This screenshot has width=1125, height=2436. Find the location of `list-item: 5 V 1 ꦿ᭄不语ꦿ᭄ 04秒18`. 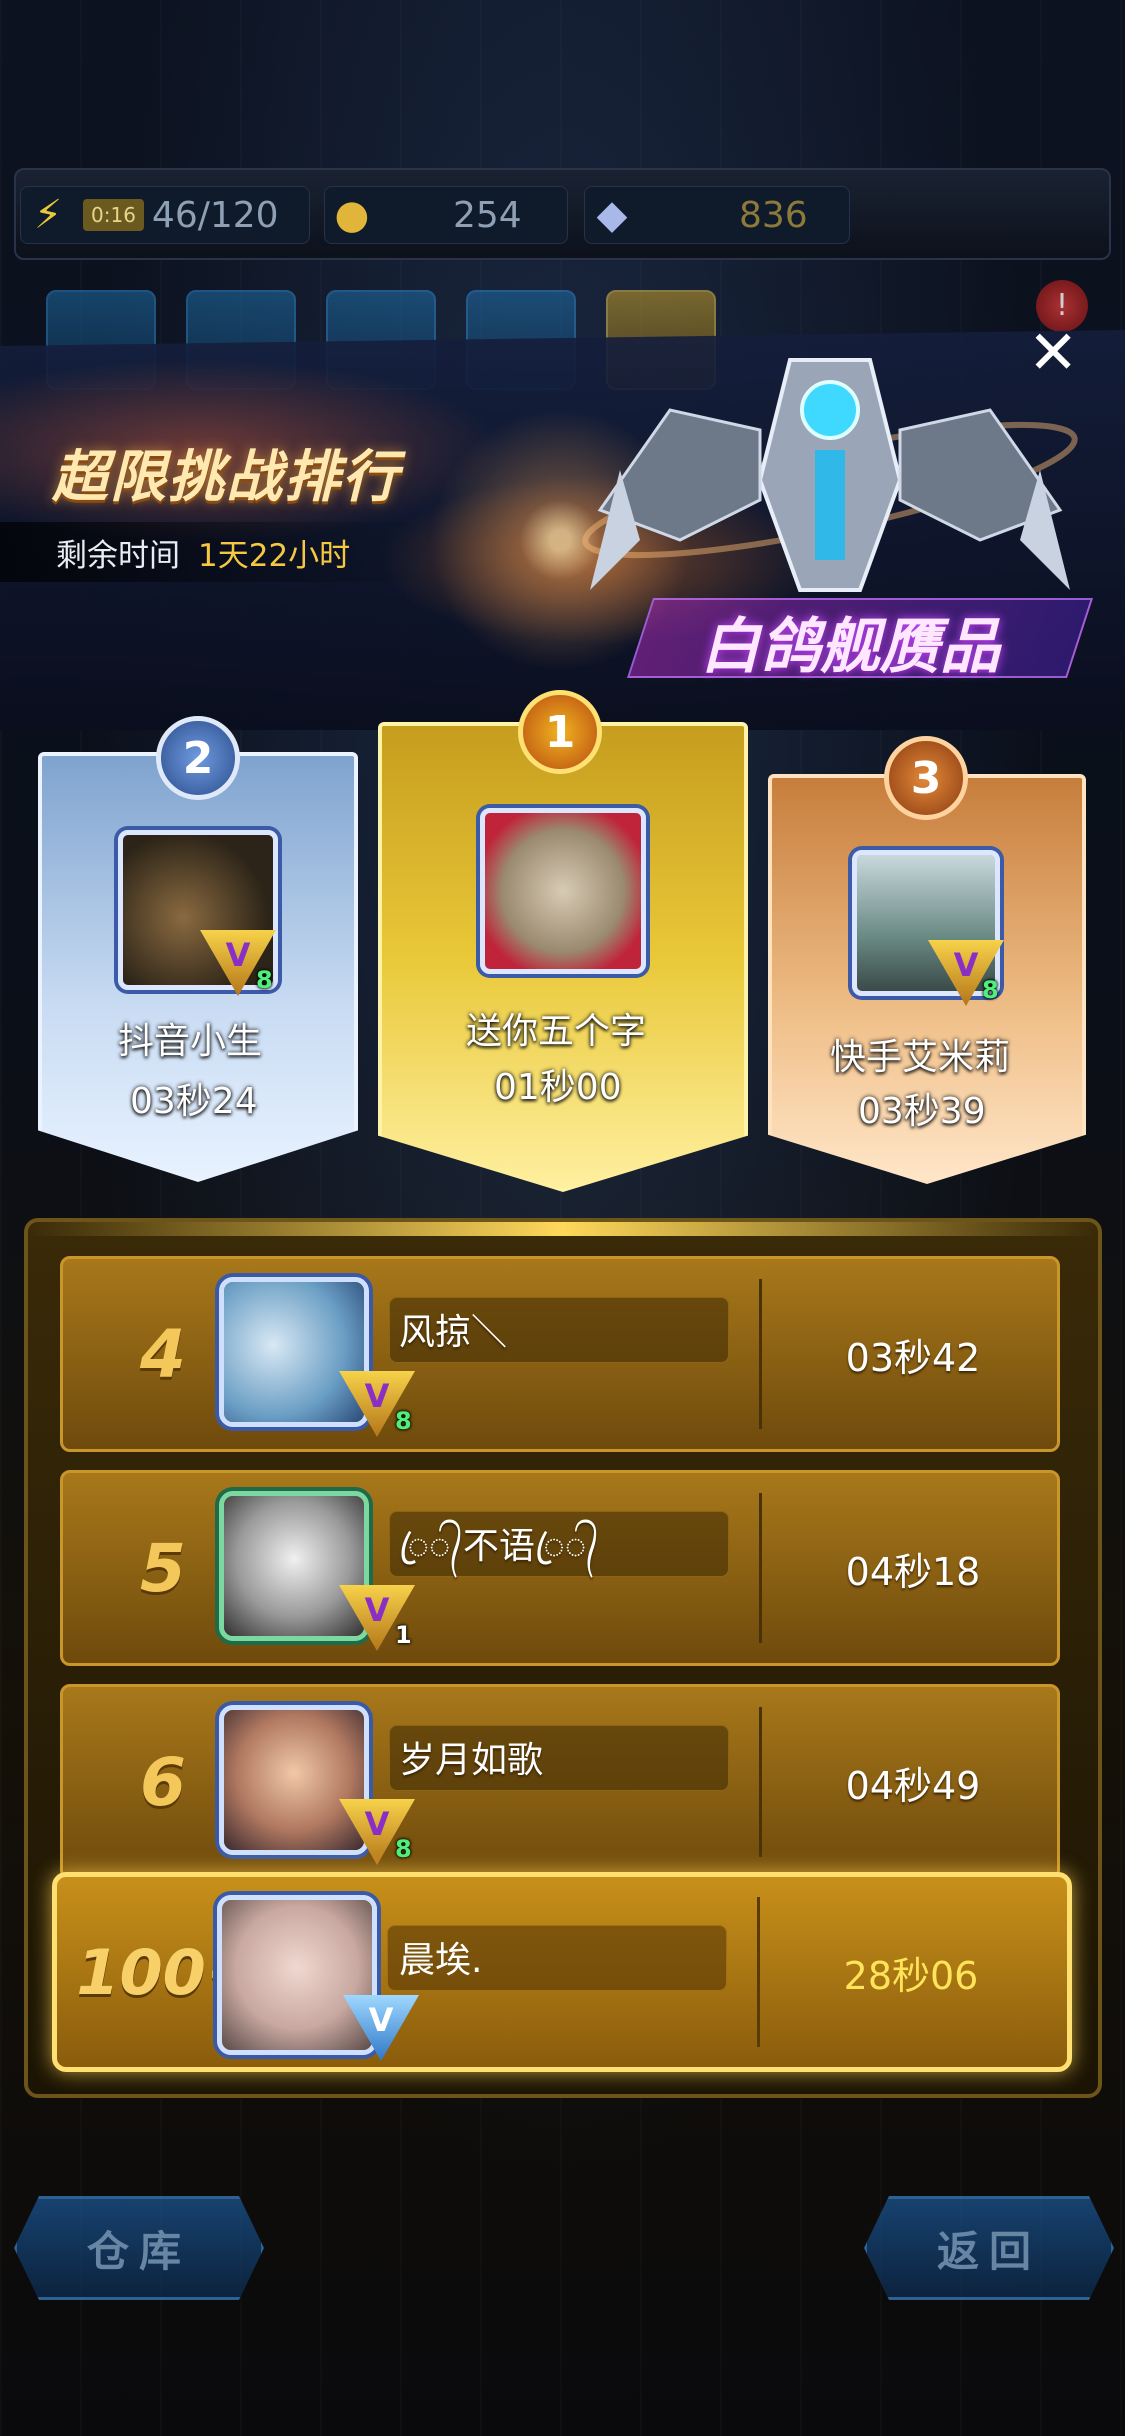

list-item: 5 V 1 ꦿ᭄不语ꦿ᭄ 04秒18 is located at coordinates (560, 1568).